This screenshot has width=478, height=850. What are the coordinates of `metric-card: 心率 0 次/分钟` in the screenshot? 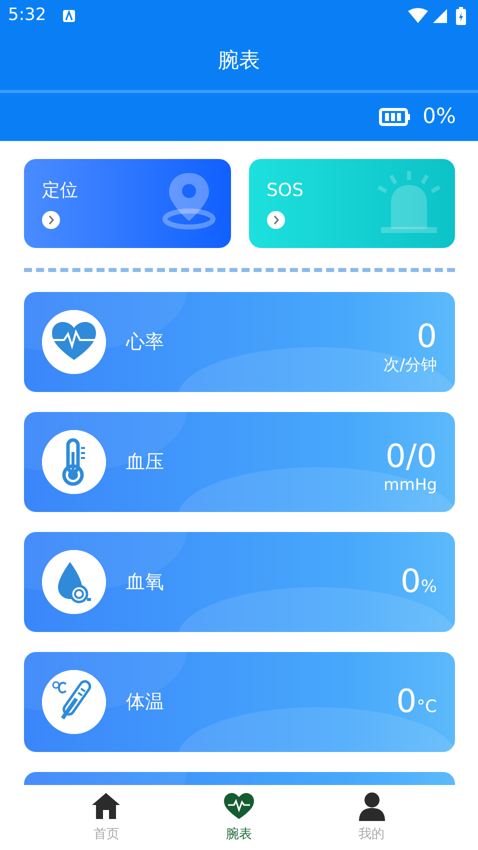 It's located at (239, 342).